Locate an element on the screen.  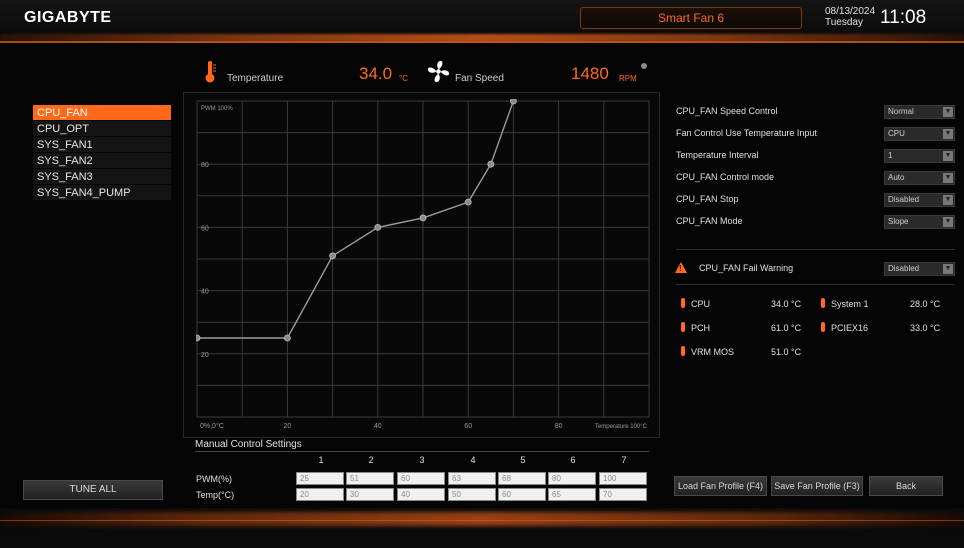
manual-col-2: 2 is located at coordinates (371, 460).